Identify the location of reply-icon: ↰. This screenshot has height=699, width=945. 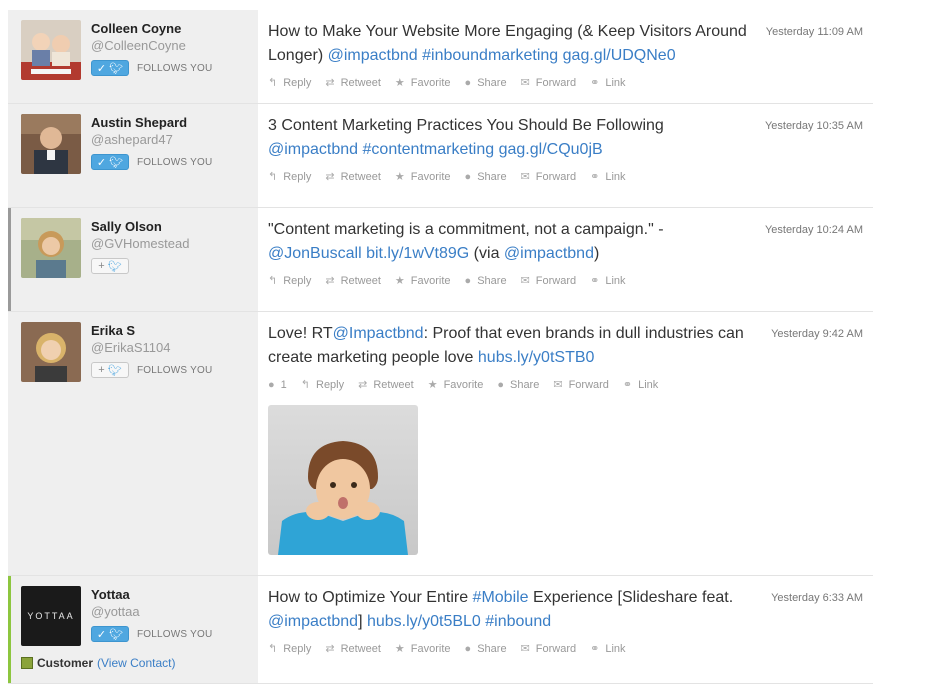
(273, 281).